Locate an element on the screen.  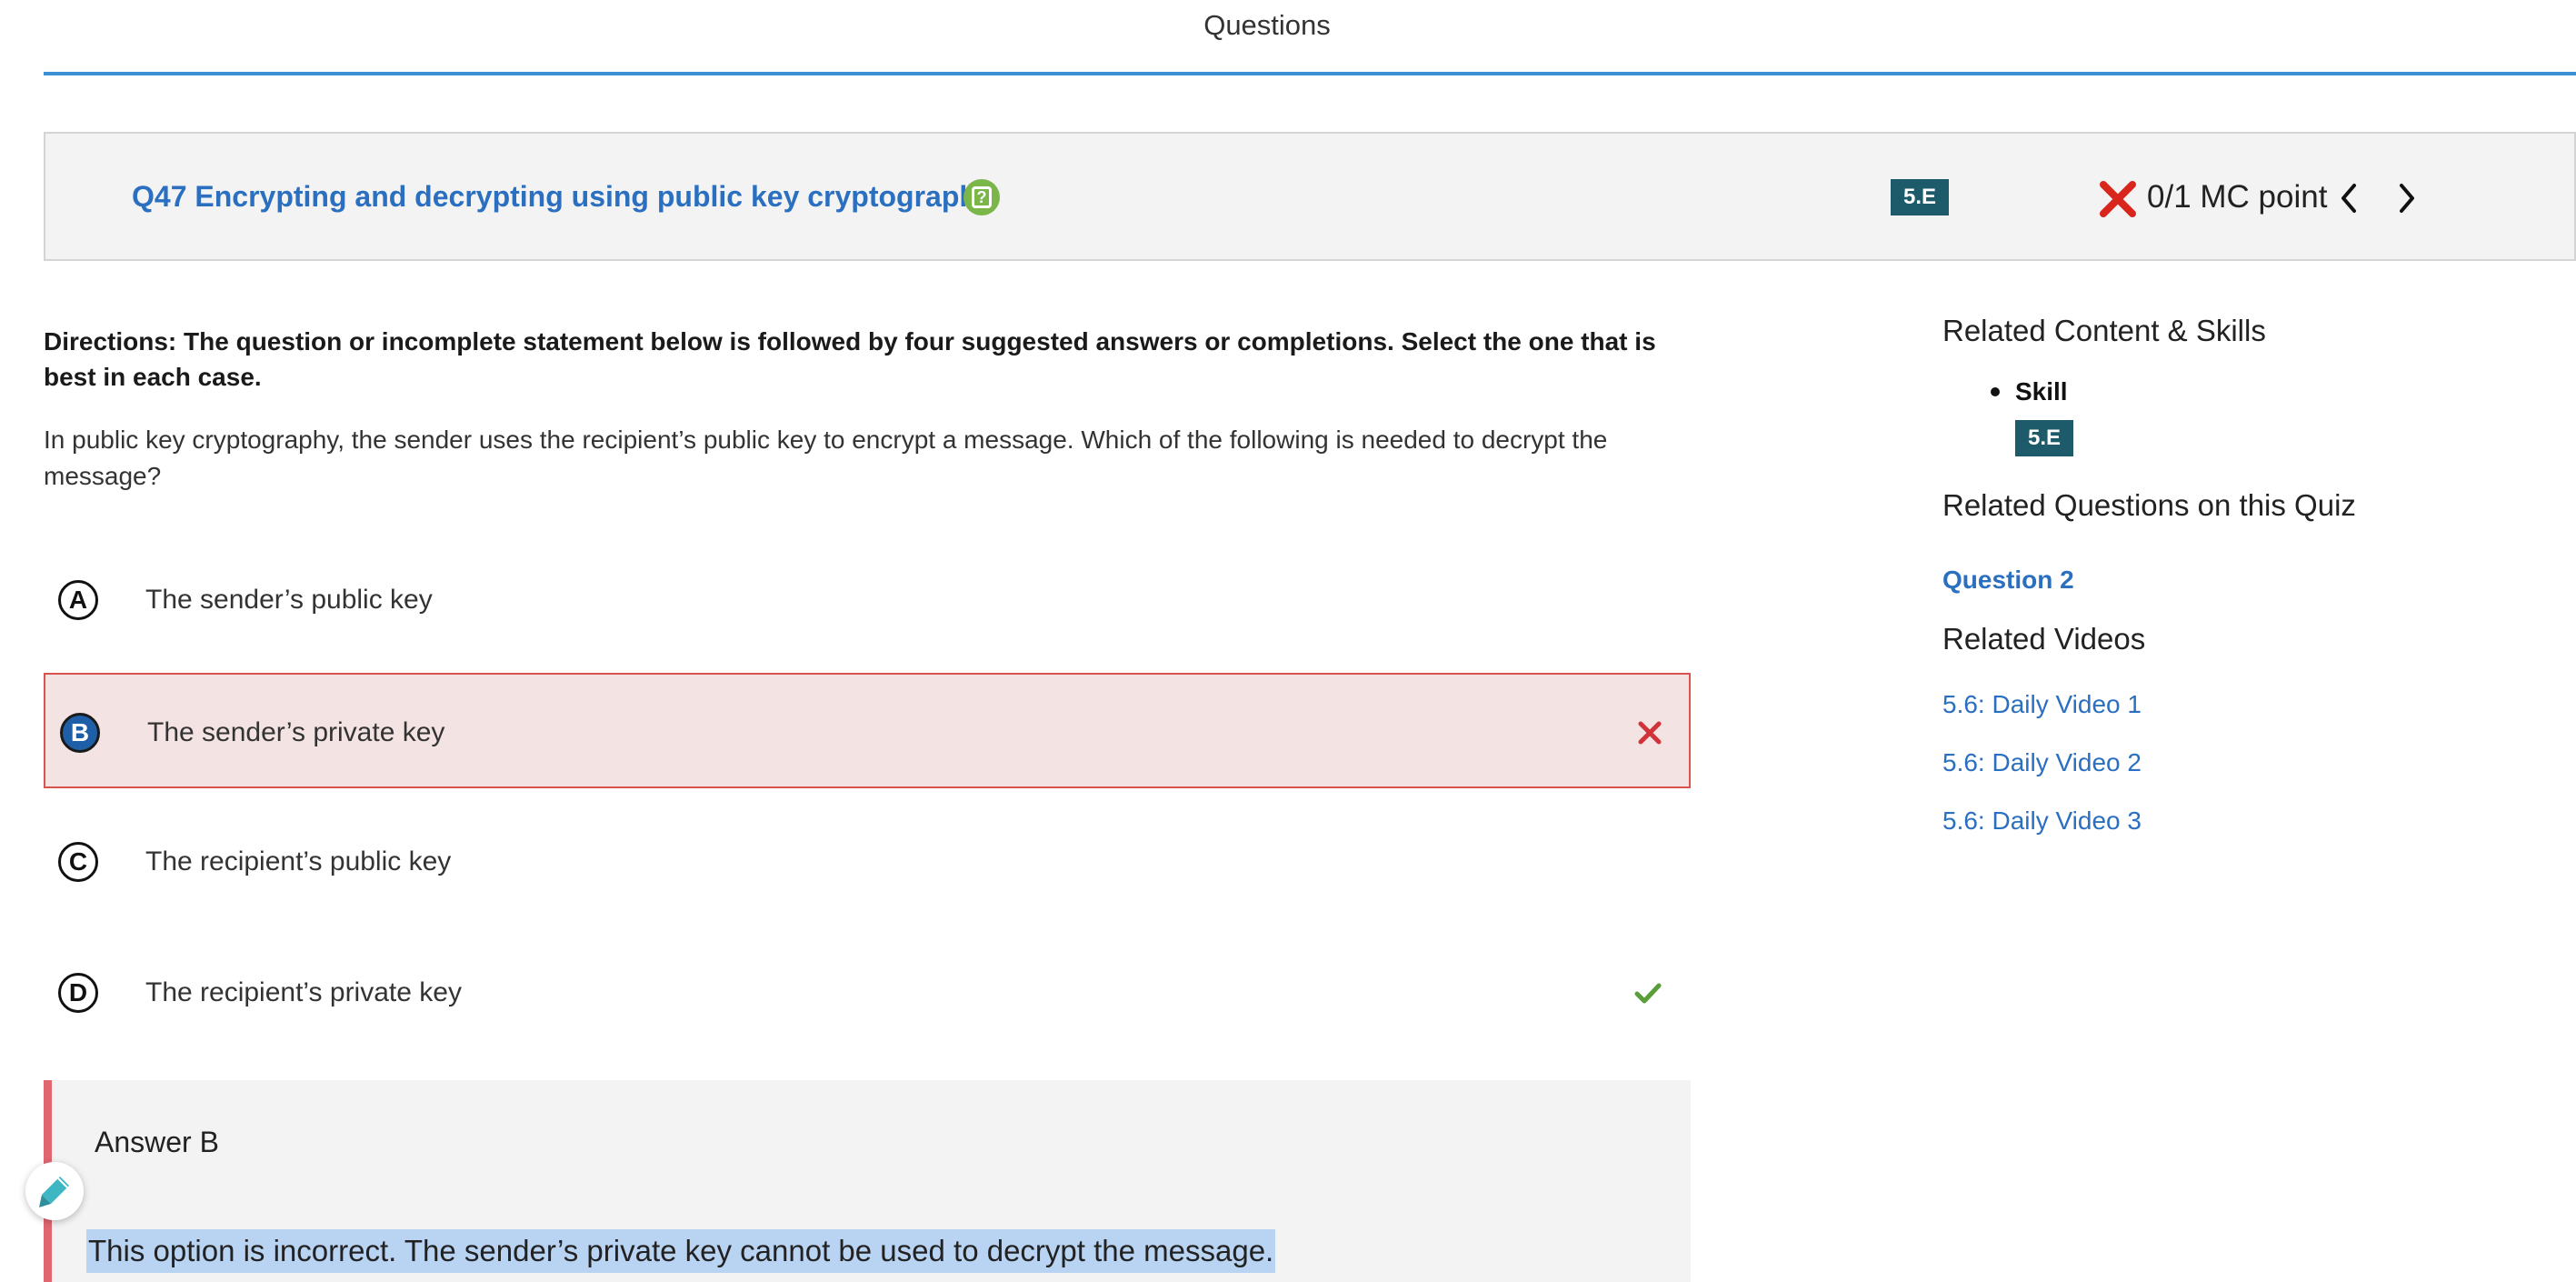
skill-label: Skill is located at coordinates (2041, 391).